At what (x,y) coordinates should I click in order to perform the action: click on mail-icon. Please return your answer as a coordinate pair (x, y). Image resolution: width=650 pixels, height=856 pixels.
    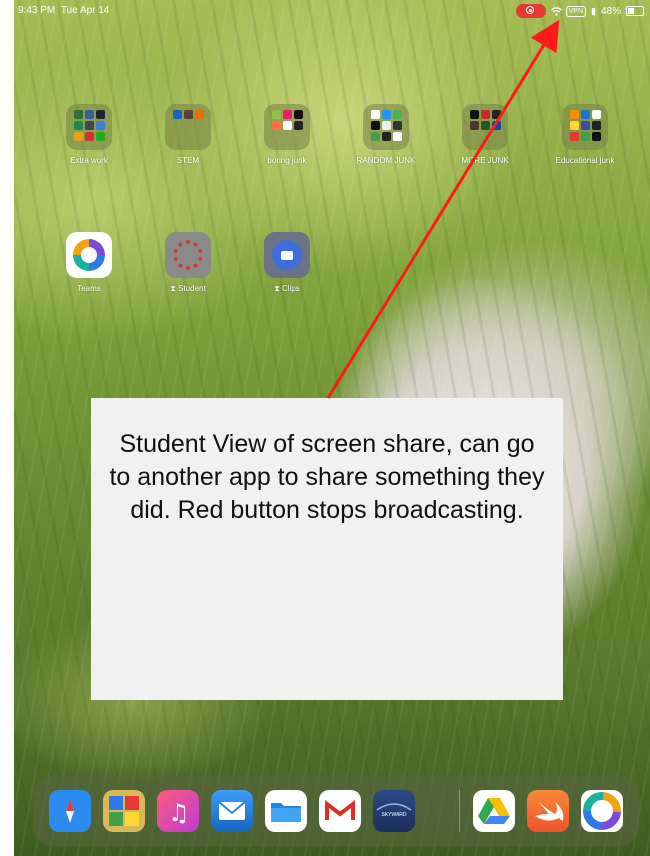
    Looking at the image, I should click on (232, 811).